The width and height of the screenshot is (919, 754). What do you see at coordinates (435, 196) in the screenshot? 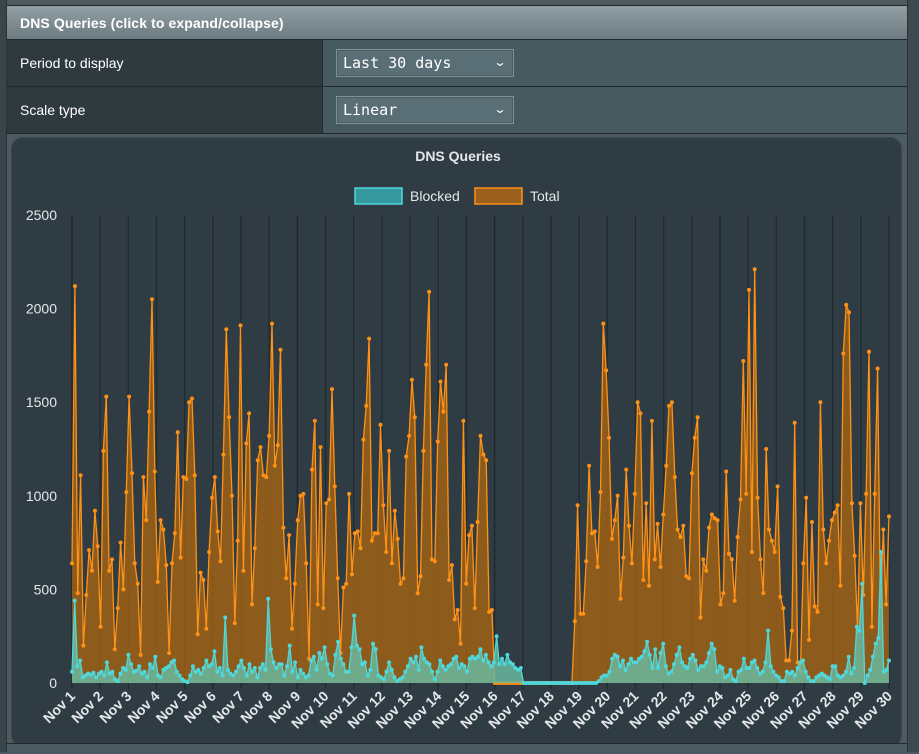
I see `legend-label-blocked: Blocked` at bounding box center [435, 196].